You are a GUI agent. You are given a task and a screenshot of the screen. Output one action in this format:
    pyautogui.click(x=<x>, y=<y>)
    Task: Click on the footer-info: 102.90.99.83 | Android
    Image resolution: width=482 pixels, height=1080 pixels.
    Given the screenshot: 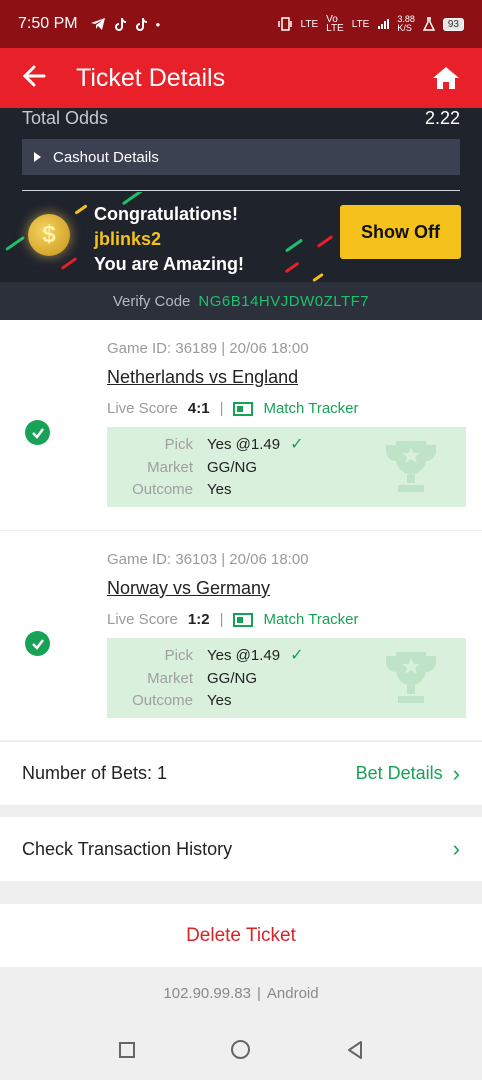 What is the action you would take?
    pyautogui.click(x=241, y=993)
    